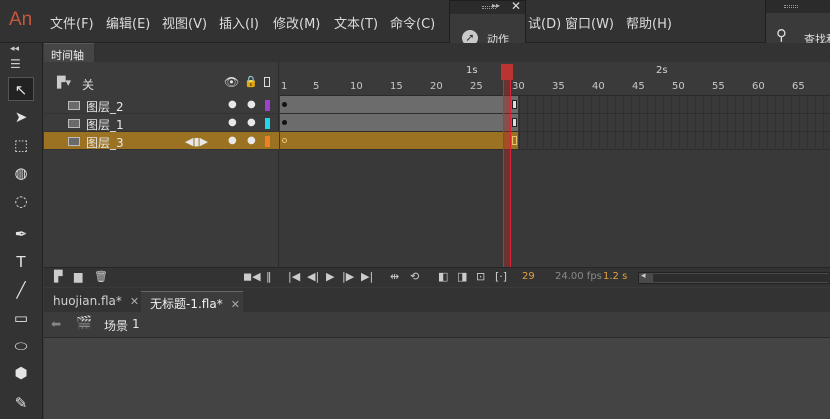 The image size is (830, 419). Describe the element at coordinates (251, 81) in the screenshot. I see `lock-icon: 🔒` at that location.